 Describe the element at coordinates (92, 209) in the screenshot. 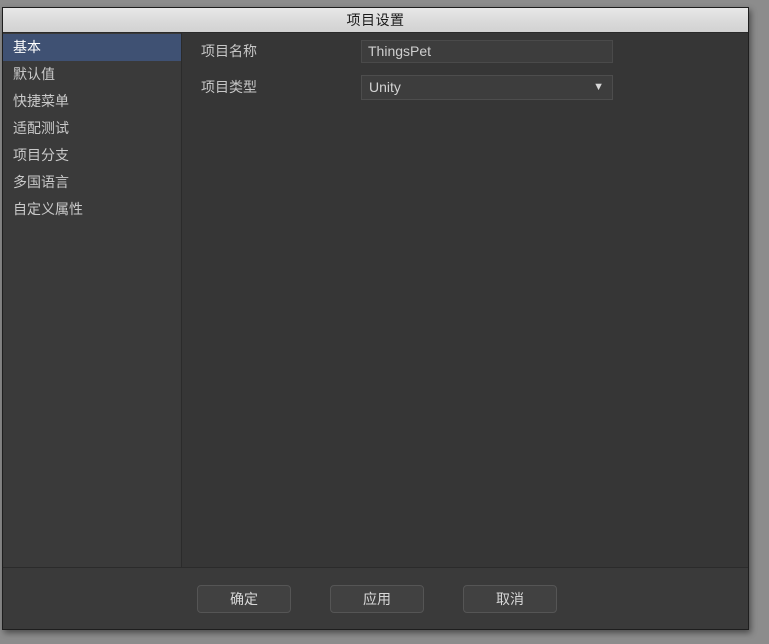

I see `sidebar-item-custom-properties: 自定义属性` at that location.